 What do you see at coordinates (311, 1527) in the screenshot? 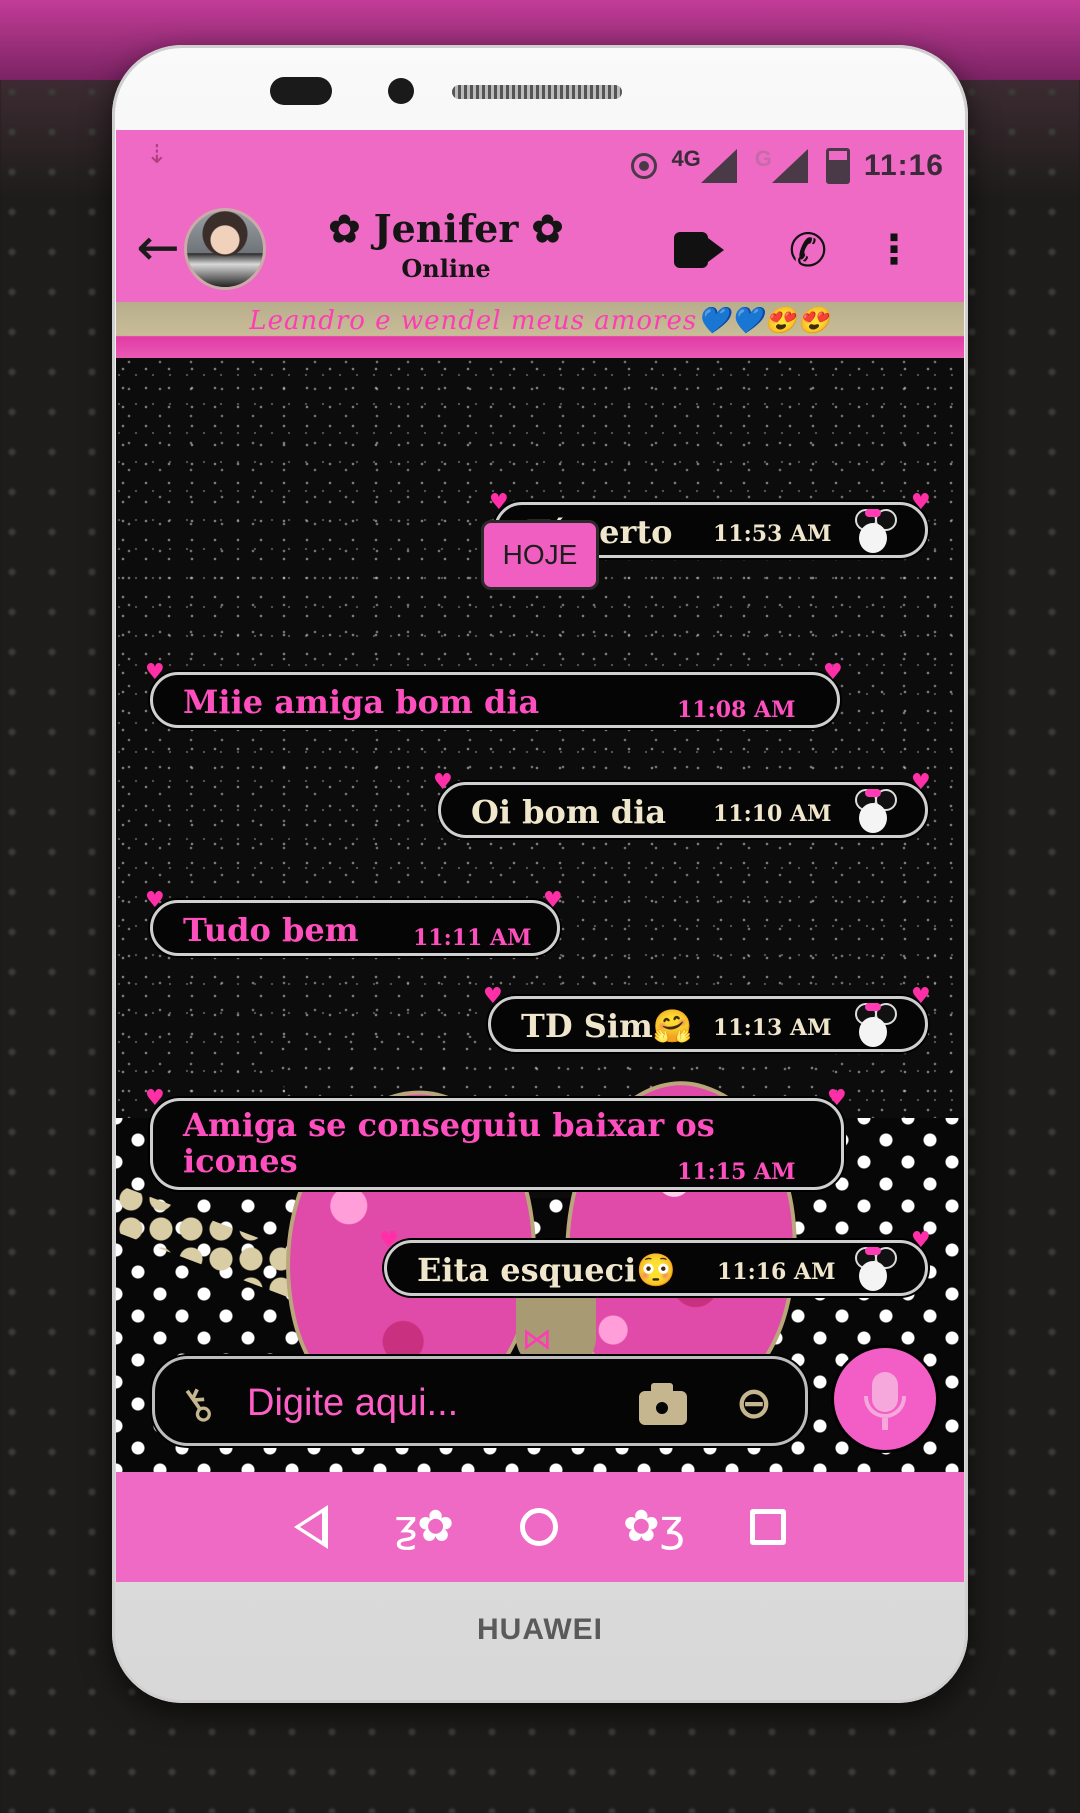
I see `nav-back-icon` at bounding box center [311, 1527].